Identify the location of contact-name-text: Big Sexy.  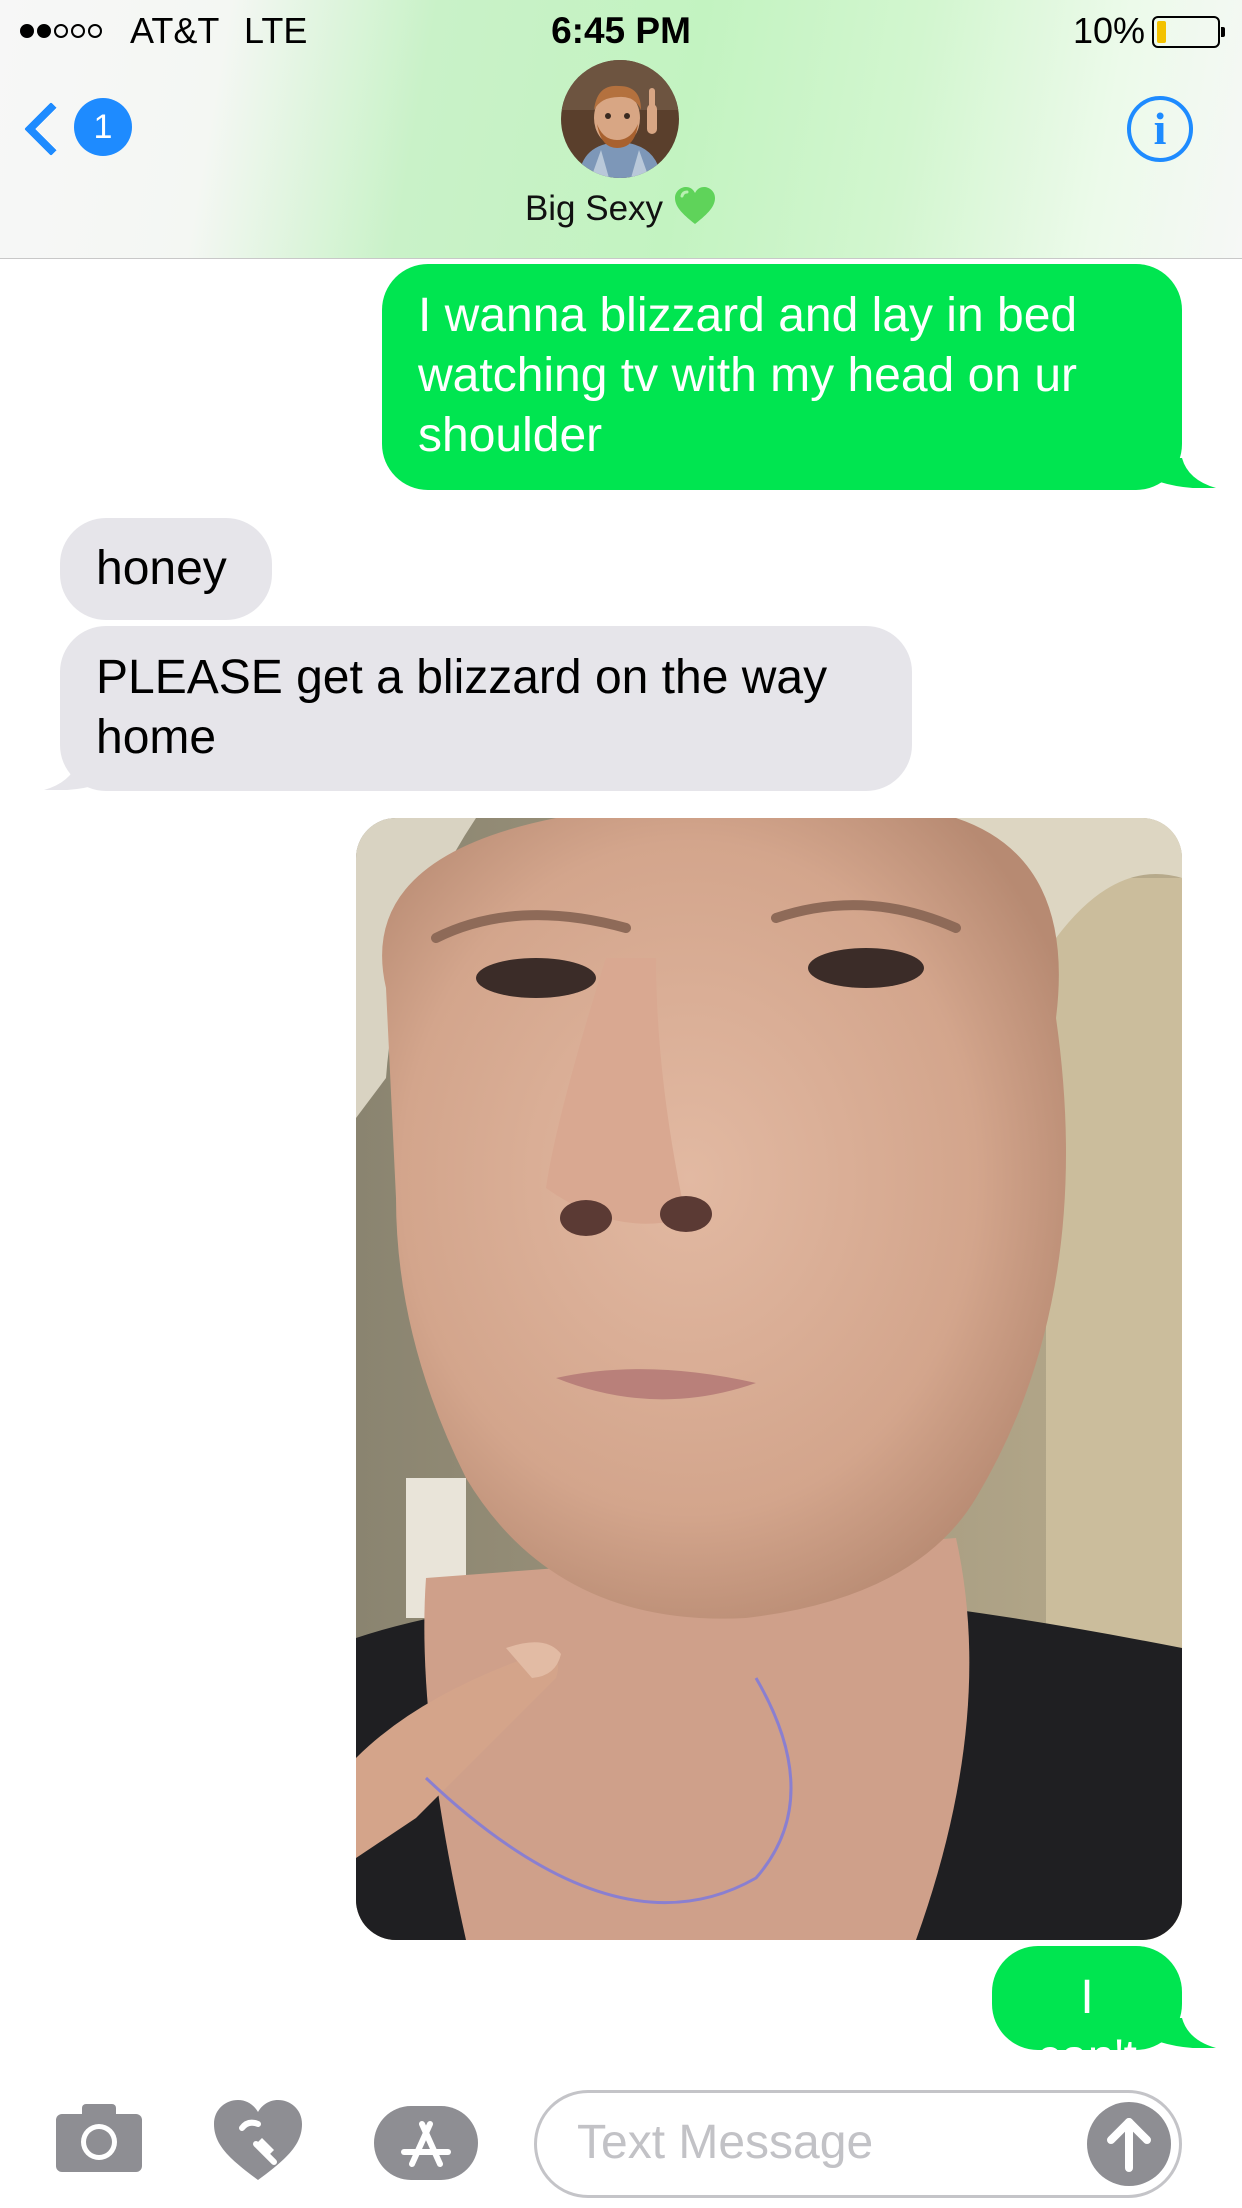
(594, 208).